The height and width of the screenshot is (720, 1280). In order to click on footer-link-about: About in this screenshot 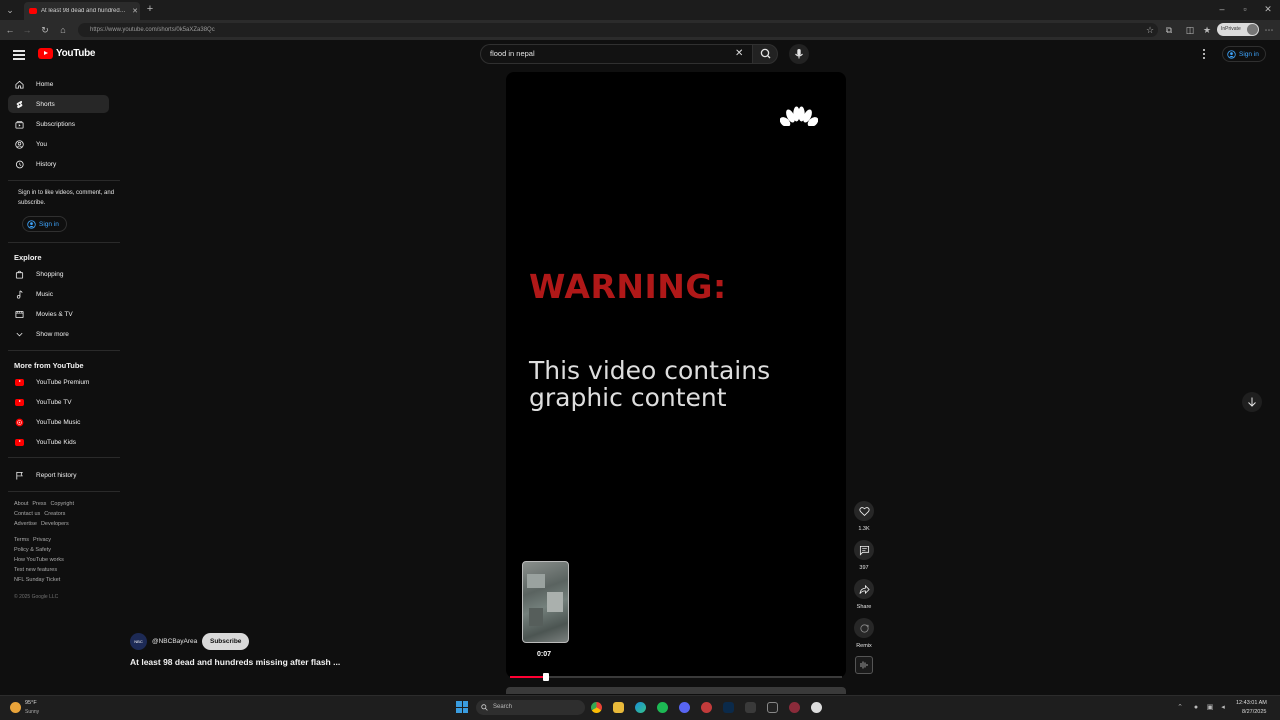, I will do `click(21, 504)`.